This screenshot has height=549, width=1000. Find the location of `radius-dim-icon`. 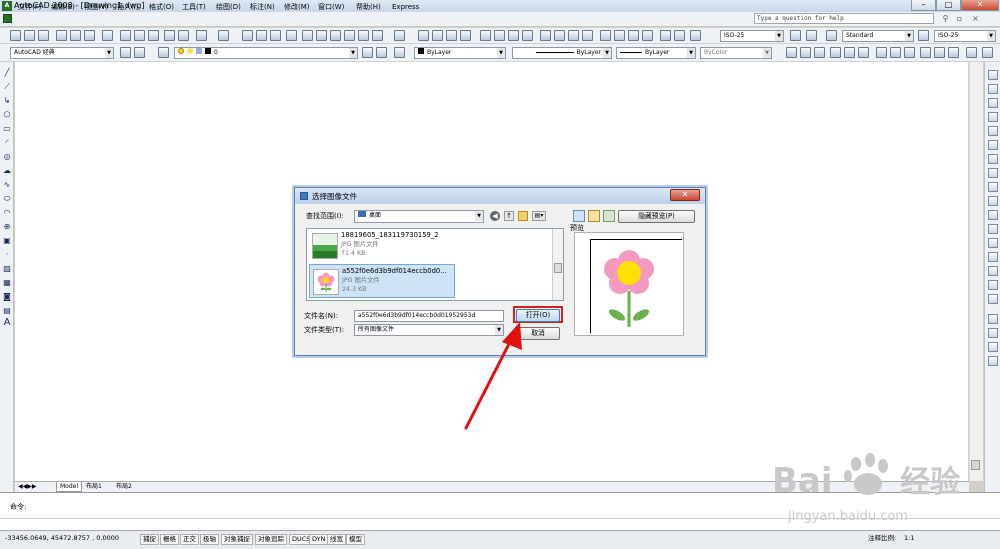

radius-dim-icon is located at coordinates (485, 35).